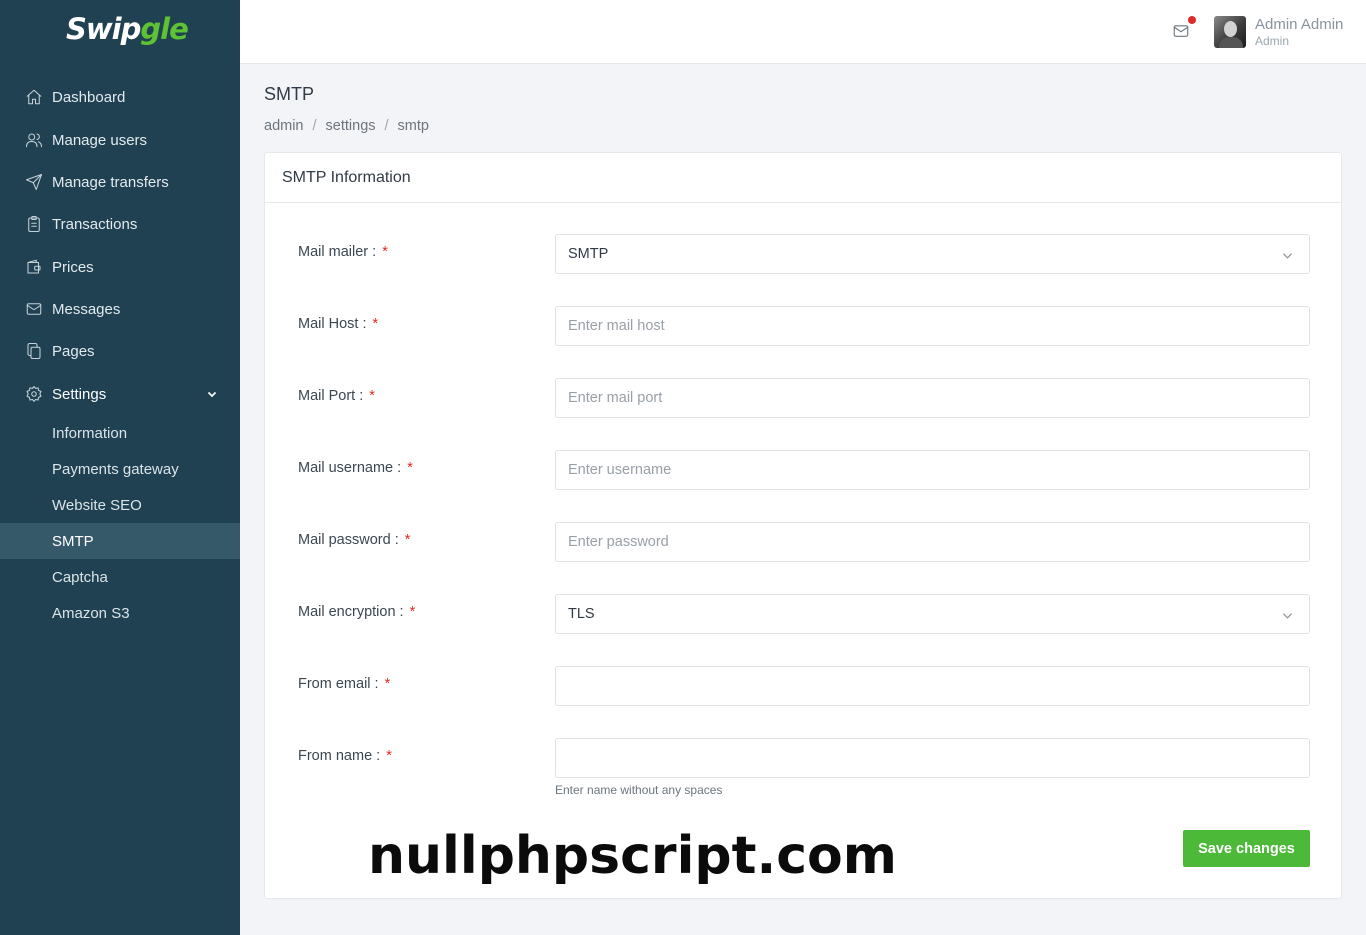 This screenshot has width=1366, height=935. Describe the element at coordinates (103, 29) in the screenshot. I see `brand-logo-part1: Swip` at that location.